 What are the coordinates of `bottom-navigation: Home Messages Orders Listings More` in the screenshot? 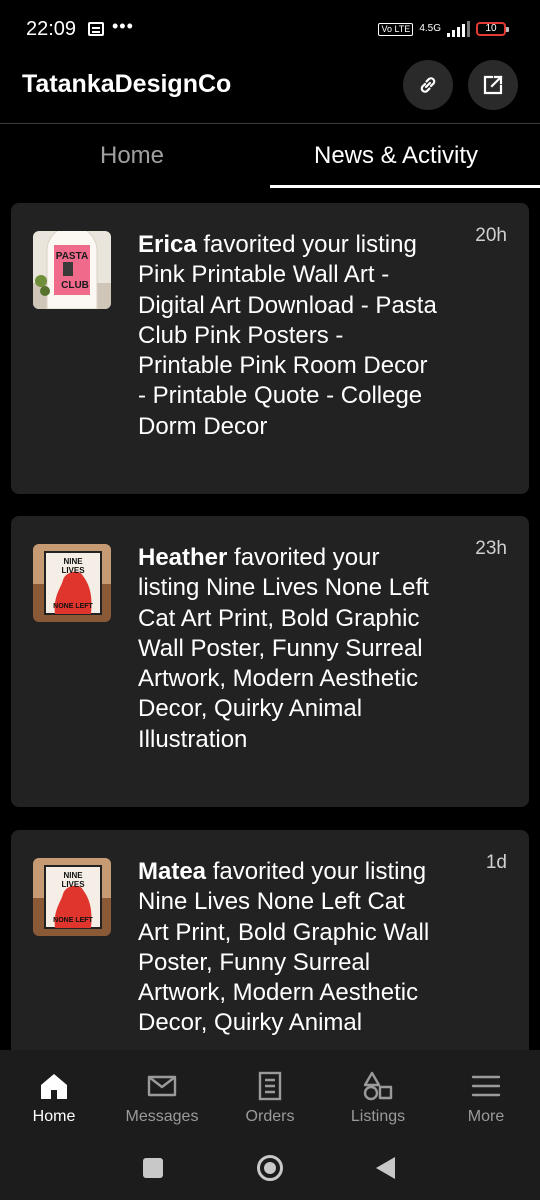 It's located at (270, 1092).